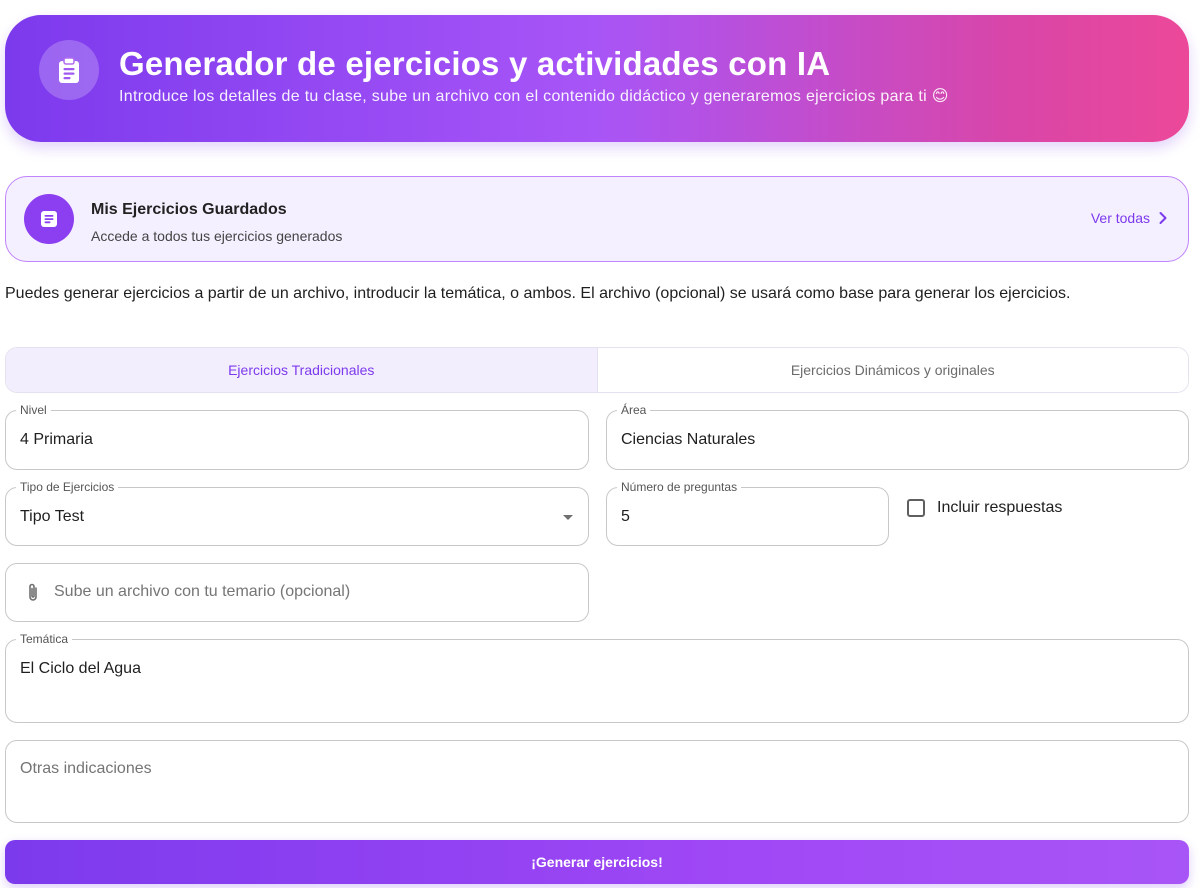 Image resolution: width=1200 pixels, height=888 pixels. What do you see at coordinates (56, 439) in the screenshot?
I see `nivel-value: 4 Primaria` at bounding box center [56, 439].